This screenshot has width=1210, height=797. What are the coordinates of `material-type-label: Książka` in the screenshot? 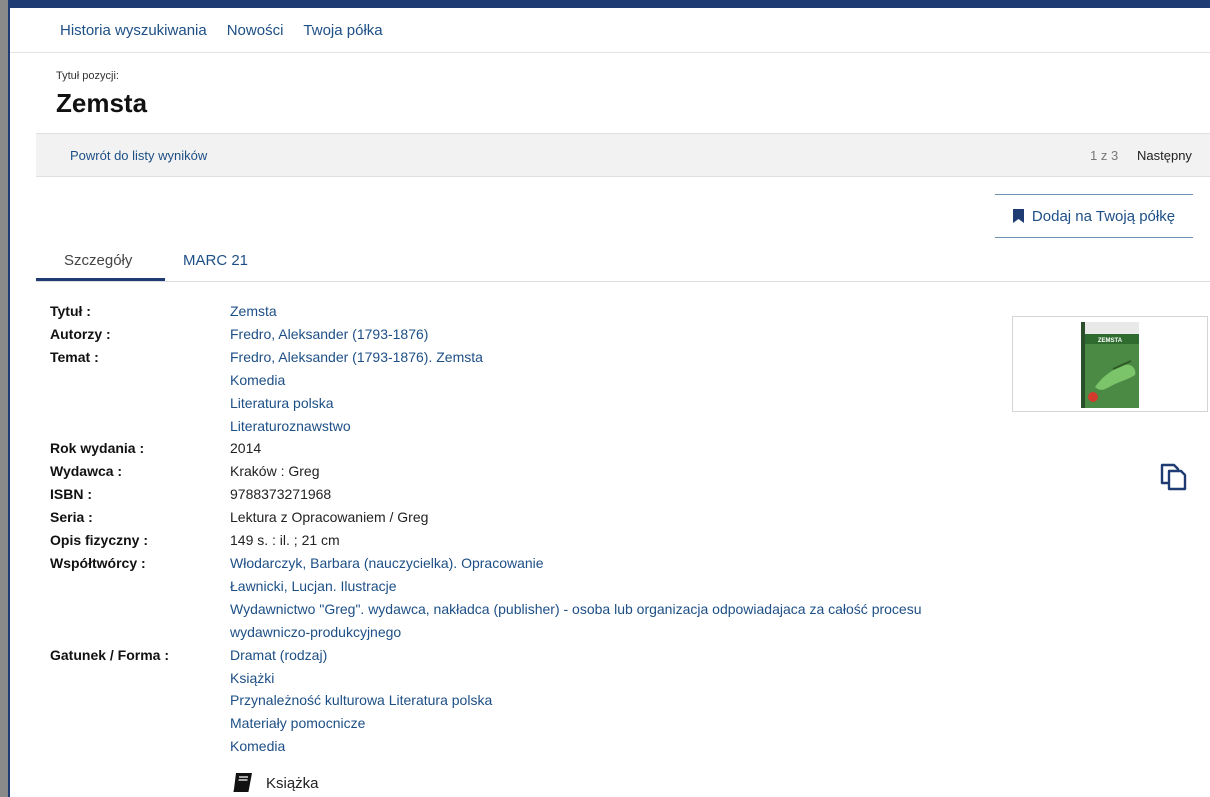 It's located at (292, 783).